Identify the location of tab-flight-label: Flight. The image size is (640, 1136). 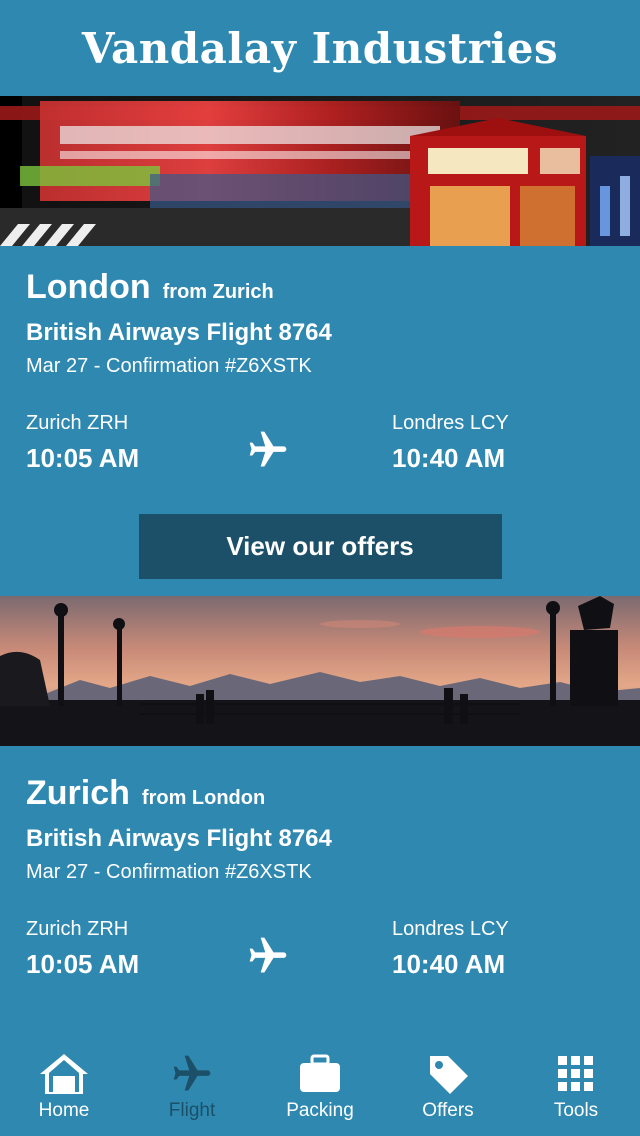
(192, 1110).